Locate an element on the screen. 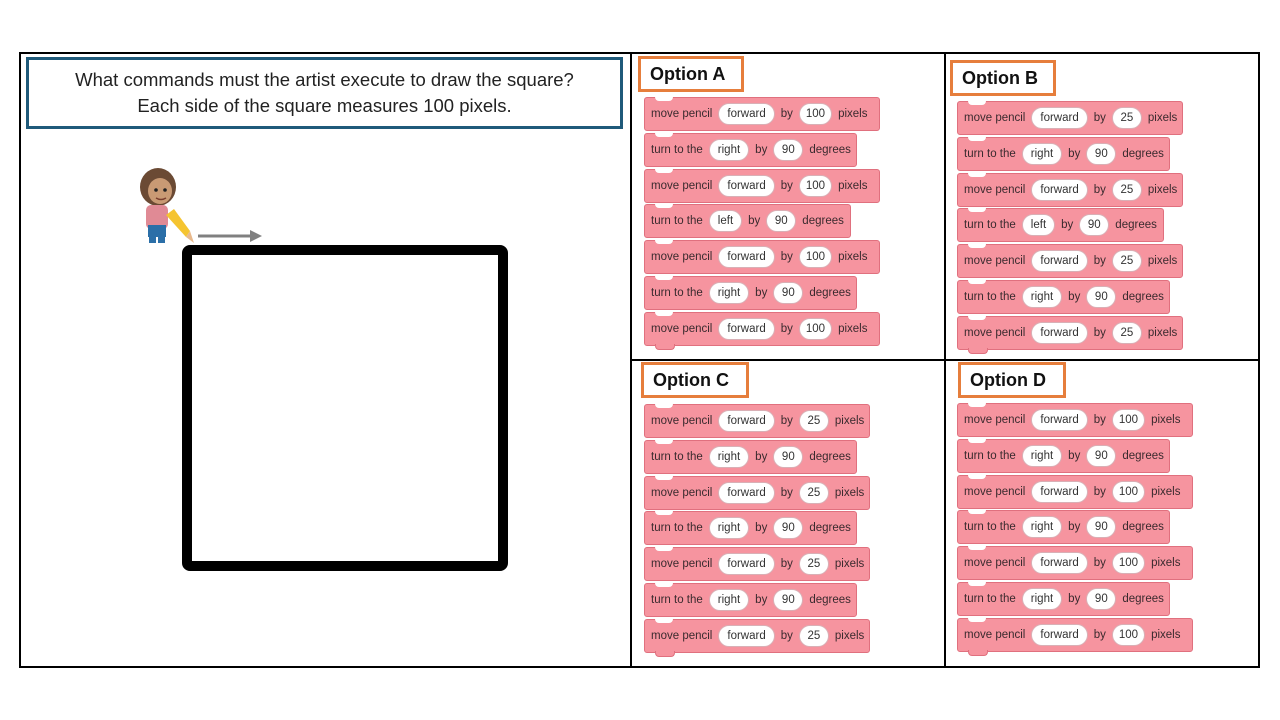 This screenshot has height=720, width=1280. option-c-label: Option C is located at coordinates (695, 380).